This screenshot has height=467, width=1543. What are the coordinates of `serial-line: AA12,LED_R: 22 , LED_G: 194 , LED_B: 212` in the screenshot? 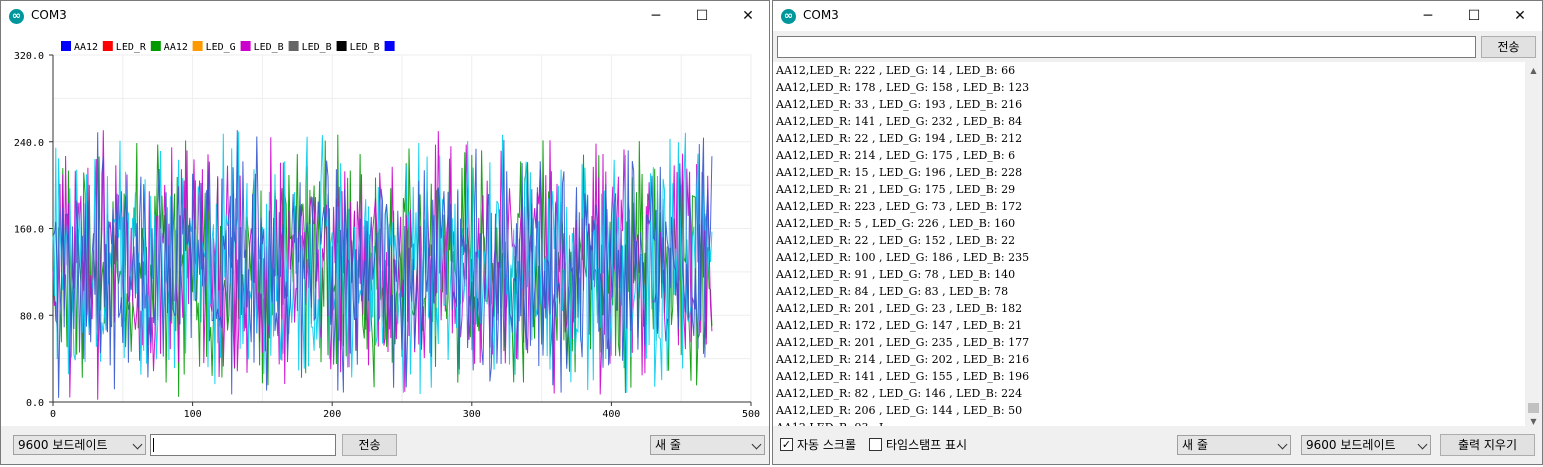 It's located at (899, 138).